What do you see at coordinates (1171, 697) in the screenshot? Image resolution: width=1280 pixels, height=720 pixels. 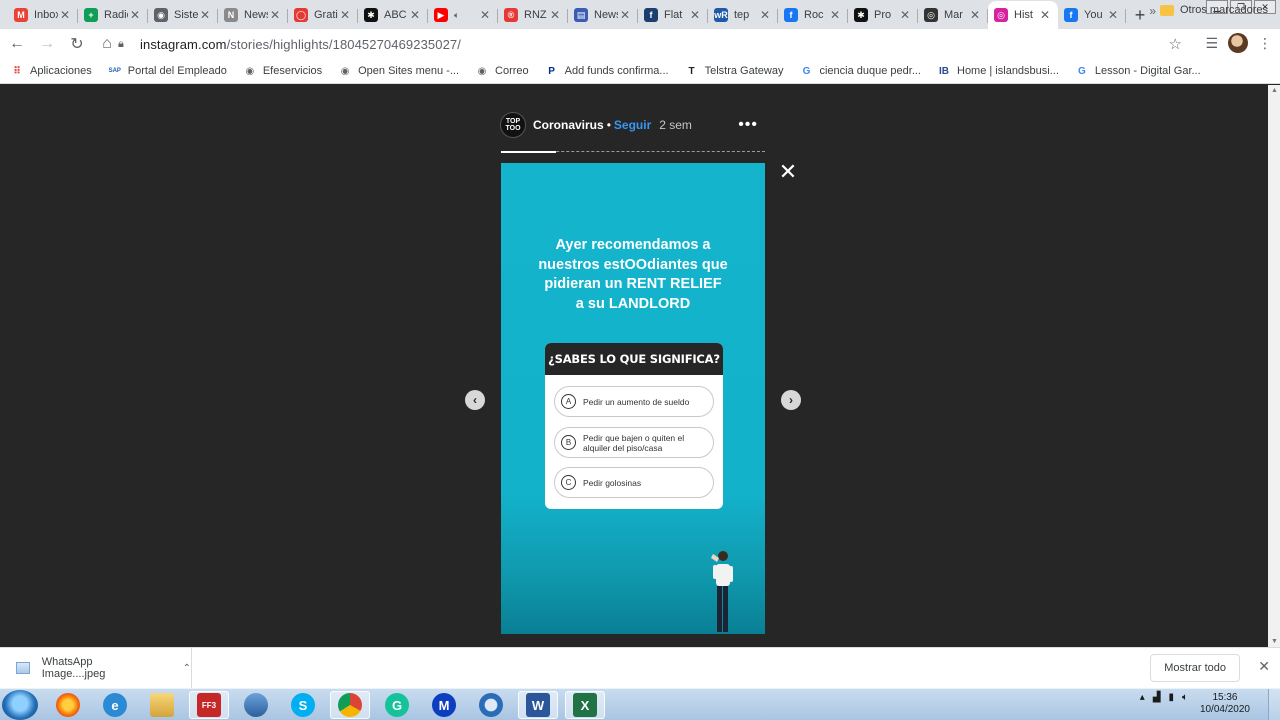 I see `power-icon: ▮` at bounding box center [1171, 697].